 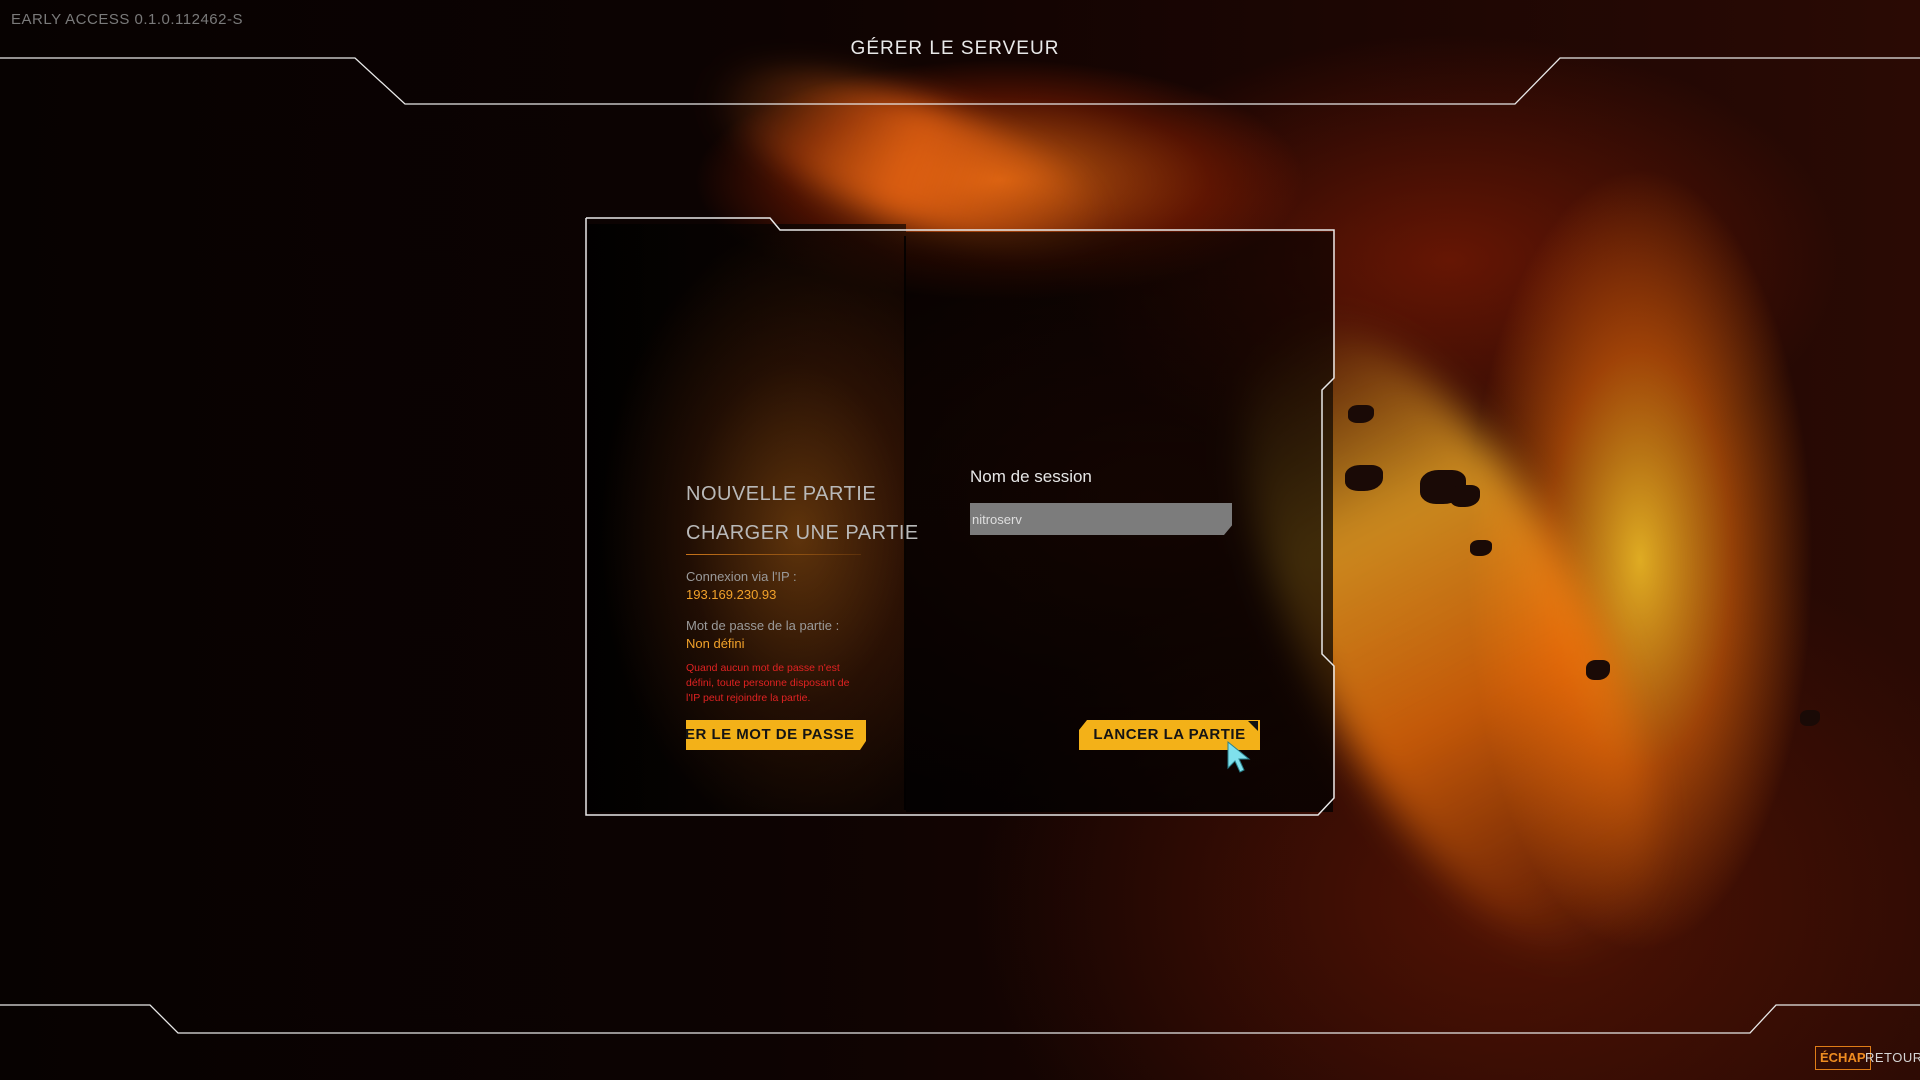 I want to click on change-password-button: MODIFIER LE MOT DE PASSE, so click(x=776, y=735).